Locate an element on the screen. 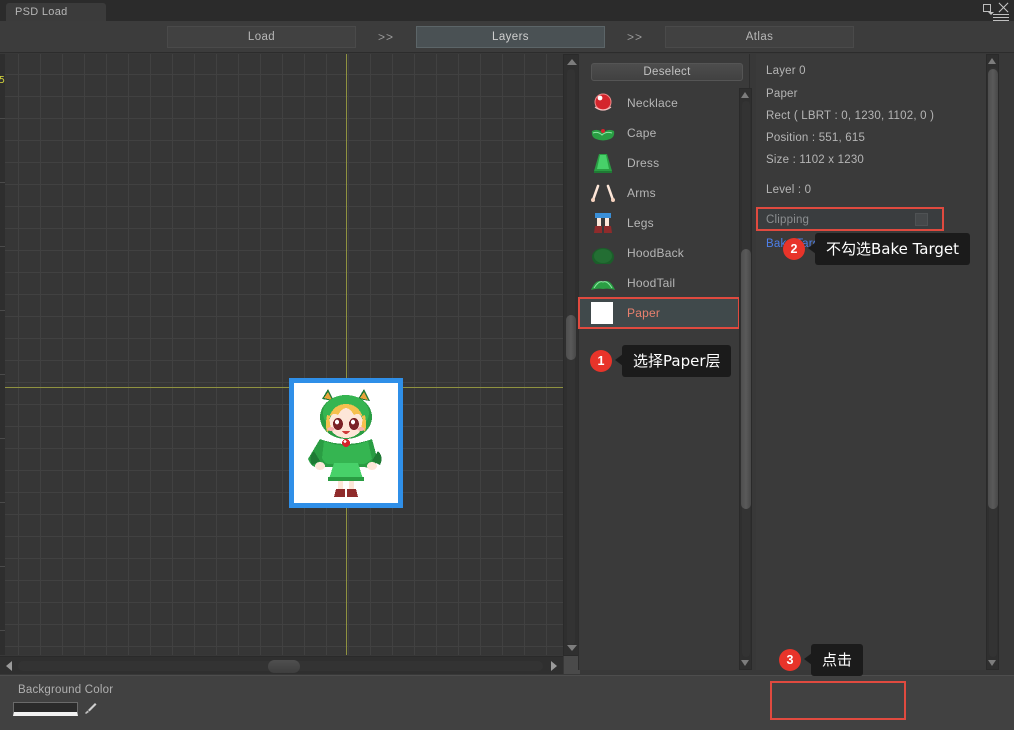 Image resolution: width=1014 pixels, height=730 pixels. paper-thumbnail is located at coordinates (602, 313).